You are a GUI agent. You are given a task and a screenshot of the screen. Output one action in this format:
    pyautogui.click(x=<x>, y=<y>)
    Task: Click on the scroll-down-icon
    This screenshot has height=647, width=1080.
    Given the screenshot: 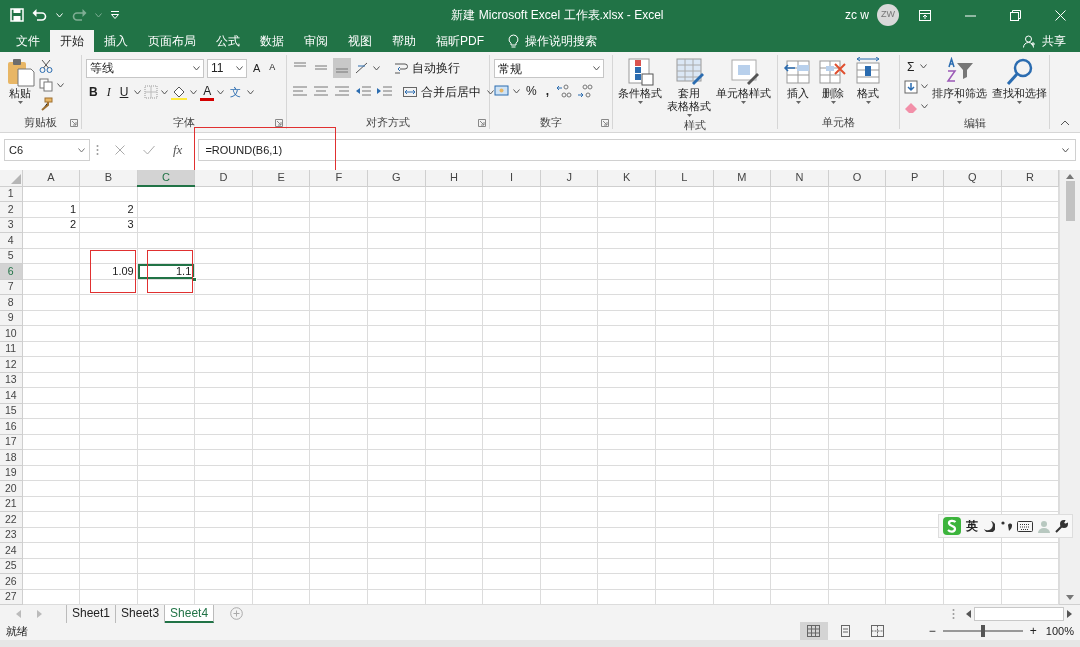 What is the action you would take?
    pyautogui.click(x=1070, y=597)
    